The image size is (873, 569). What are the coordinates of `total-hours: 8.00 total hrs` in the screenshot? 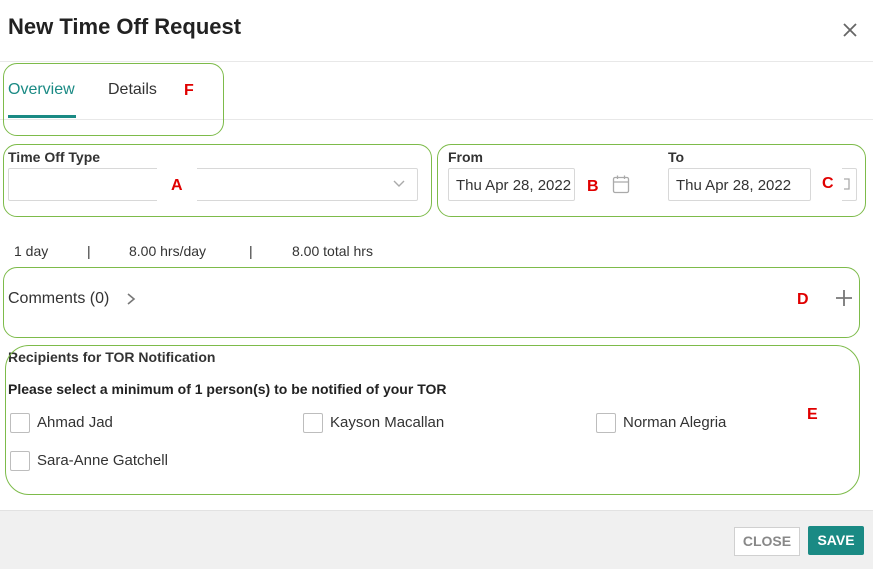 It's located at (332, 251).